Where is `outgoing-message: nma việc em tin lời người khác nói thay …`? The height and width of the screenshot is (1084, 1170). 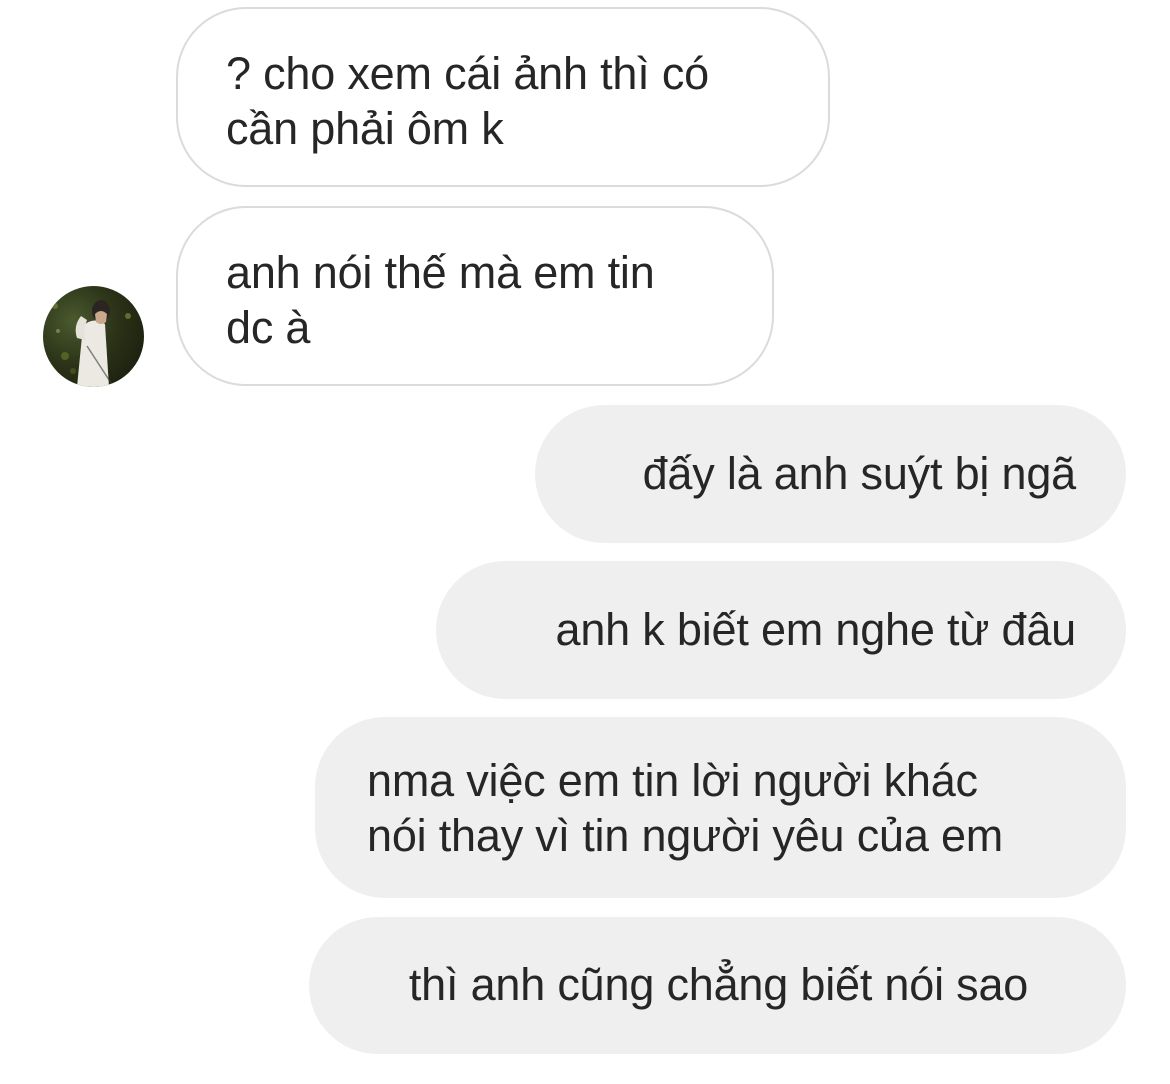 outgoing-message: nma việc em tin lời người khác nói thay … is located at coordinates (720, 807).